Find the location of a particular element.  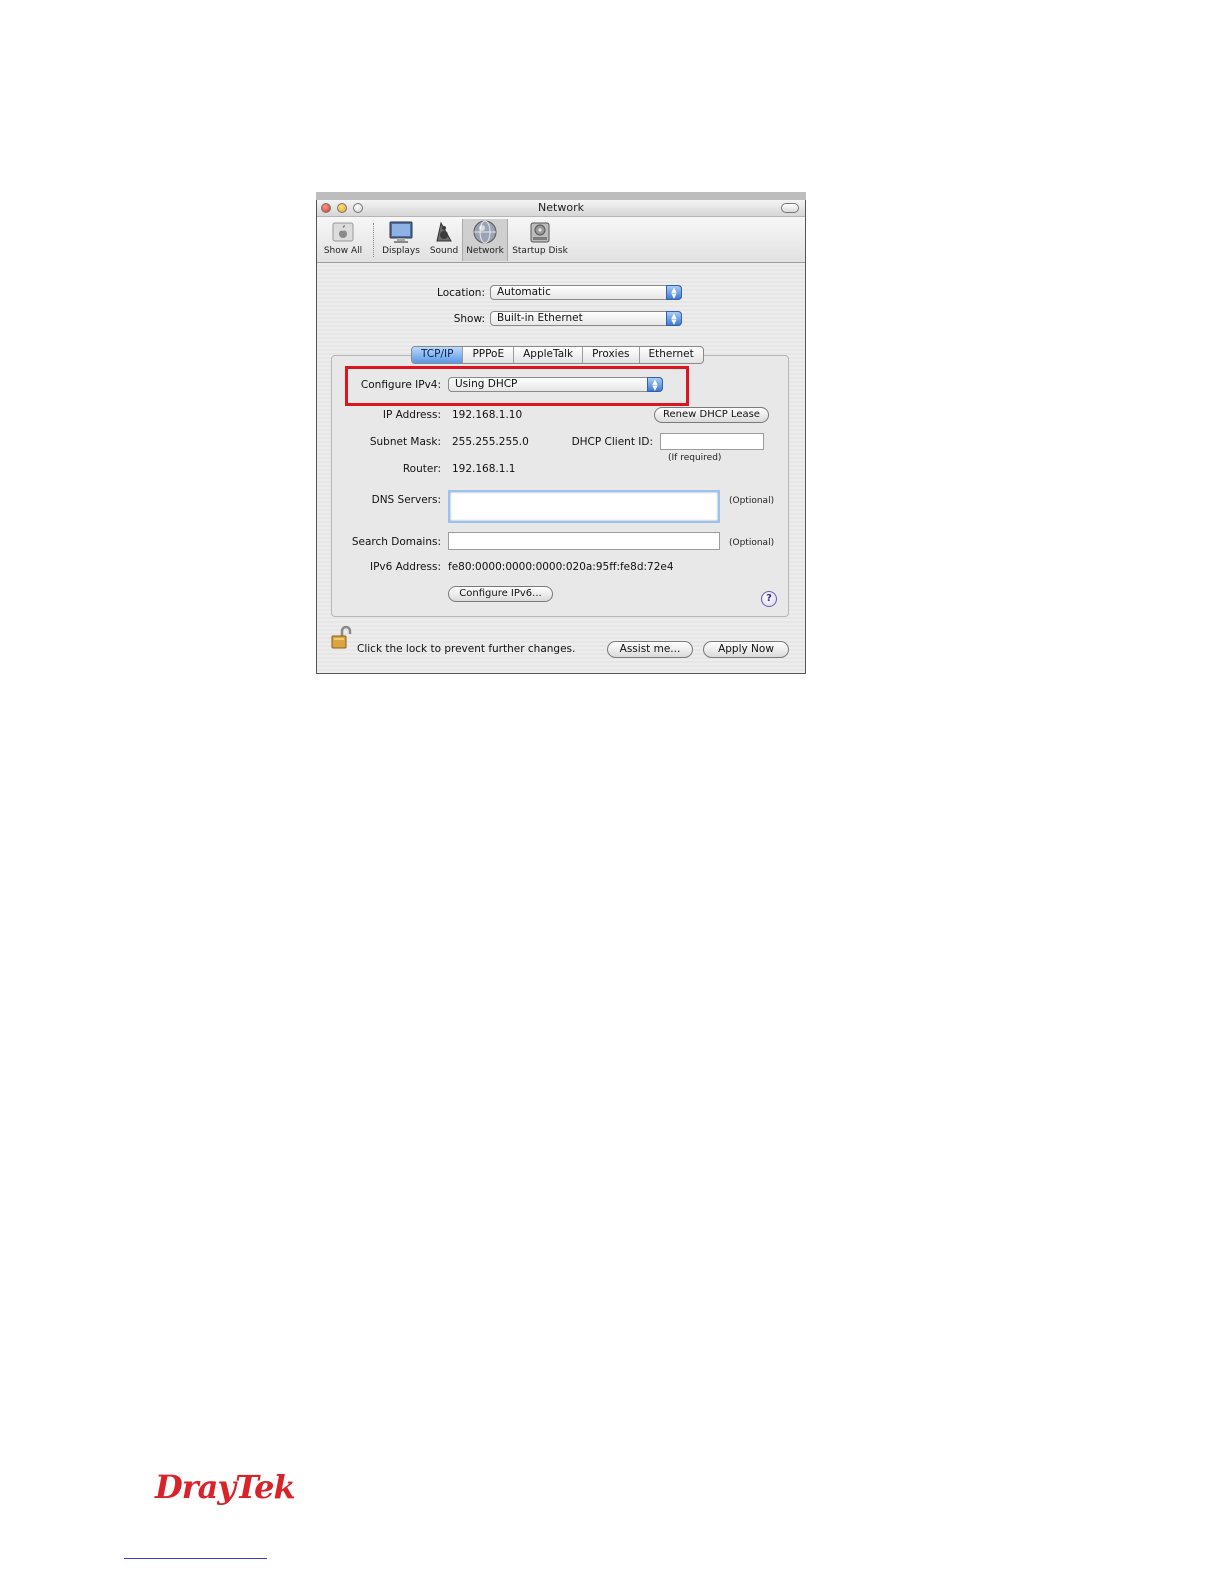

apple-icon is located at coordinates (343, 232).